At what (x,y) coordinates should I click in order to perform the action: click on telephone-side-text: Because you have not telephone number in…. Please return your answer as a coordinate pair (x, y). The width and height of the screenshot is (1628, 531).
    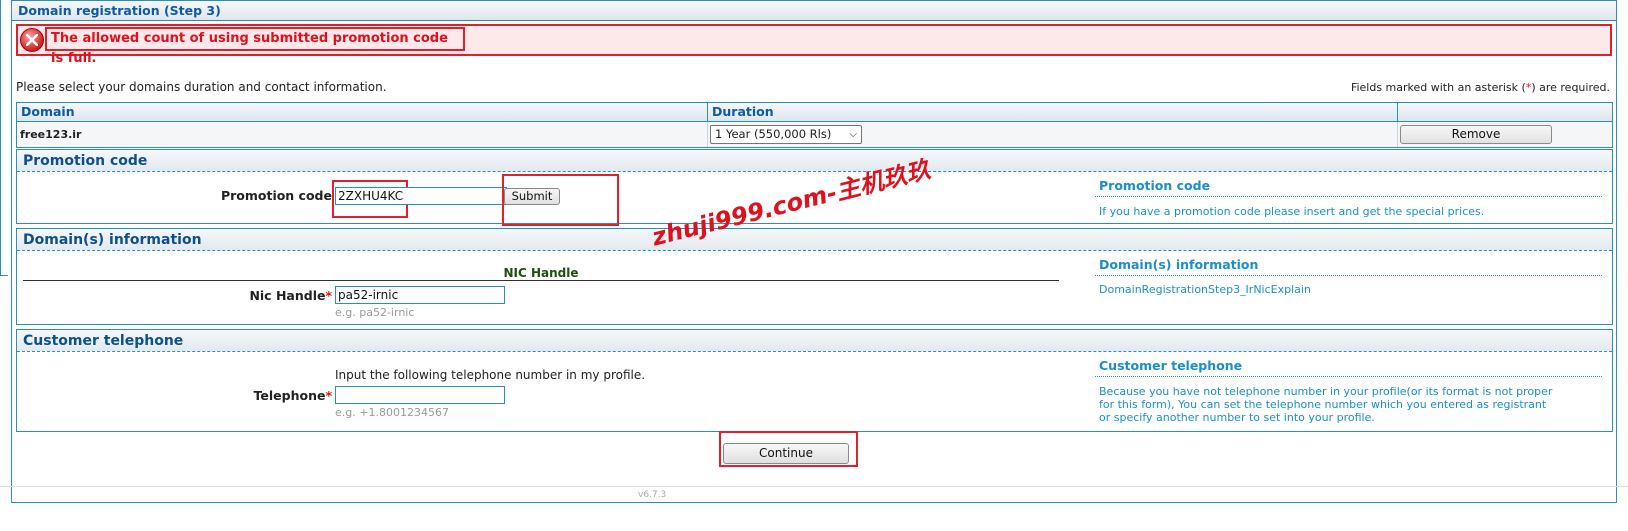
    Looking at the image, I should click on (1326, 404).